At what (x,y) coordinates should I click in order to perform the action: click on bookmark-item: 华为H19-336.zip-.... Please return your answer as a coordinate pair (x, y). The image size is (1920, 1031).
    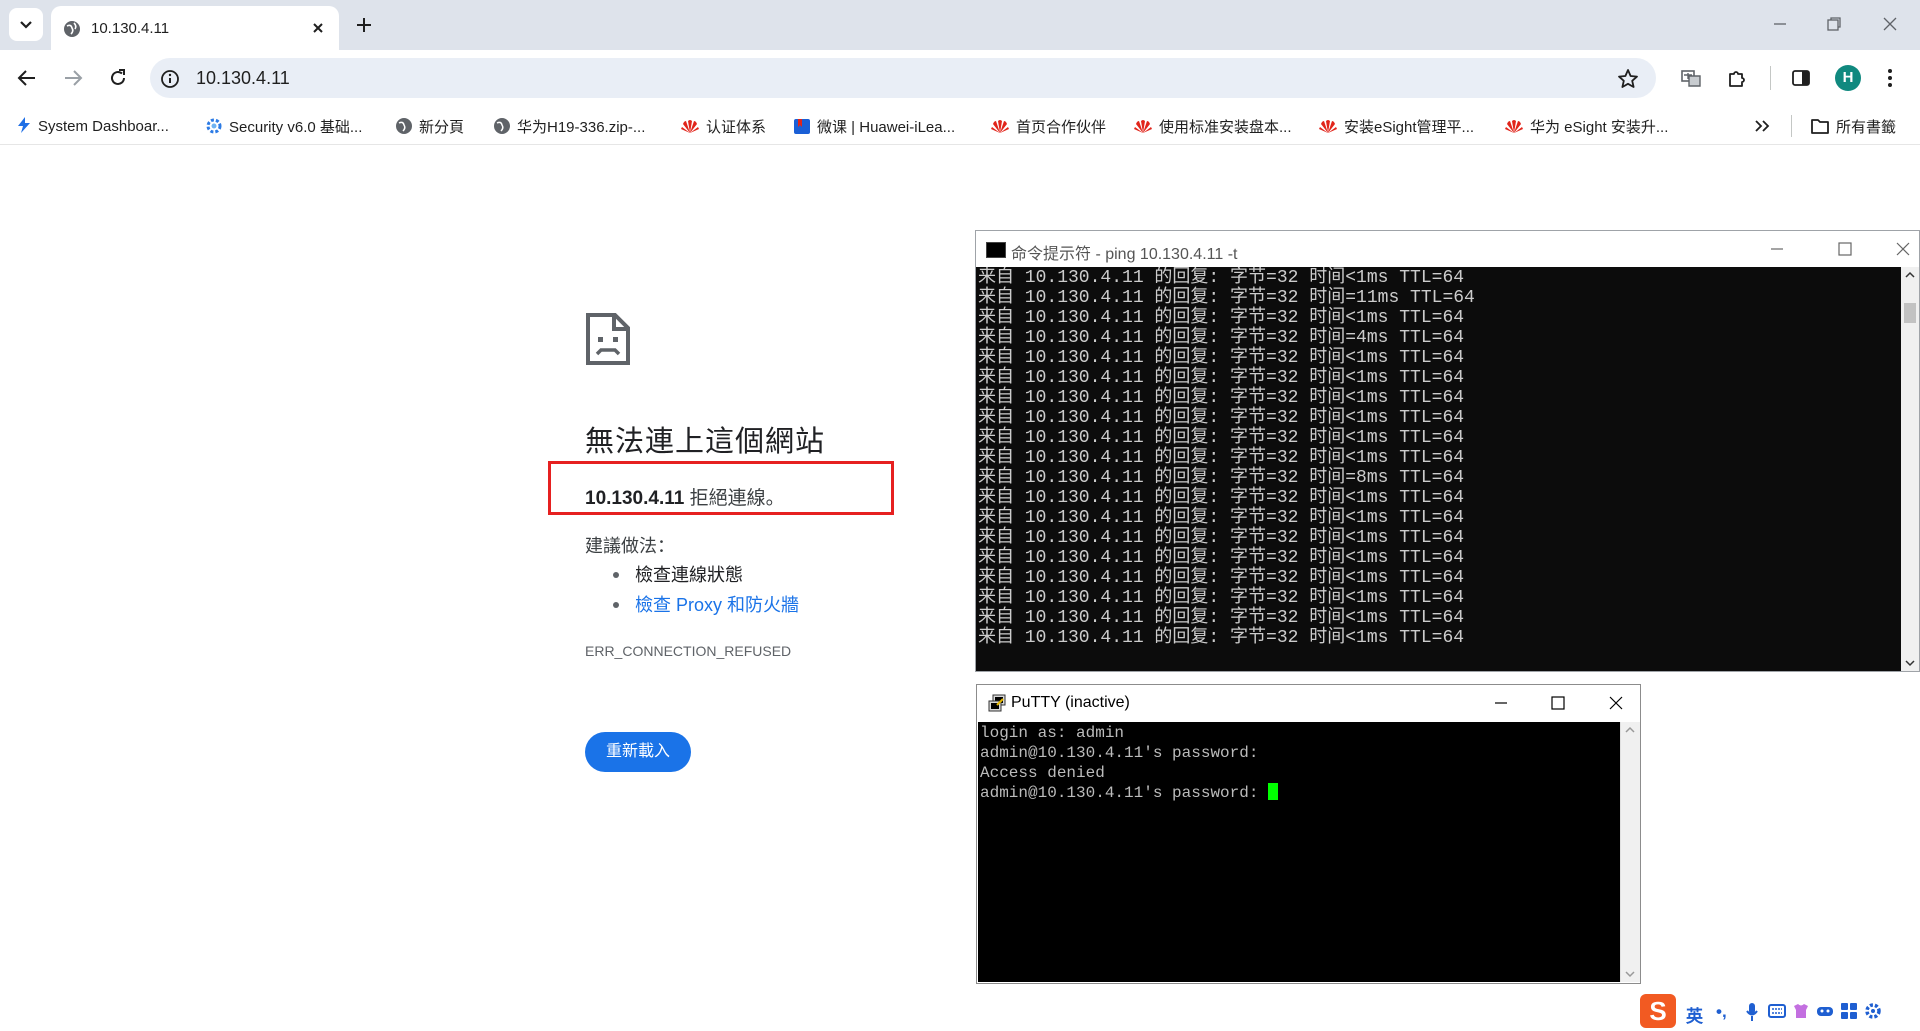
    Looking at the image, I should click on (569, 126).